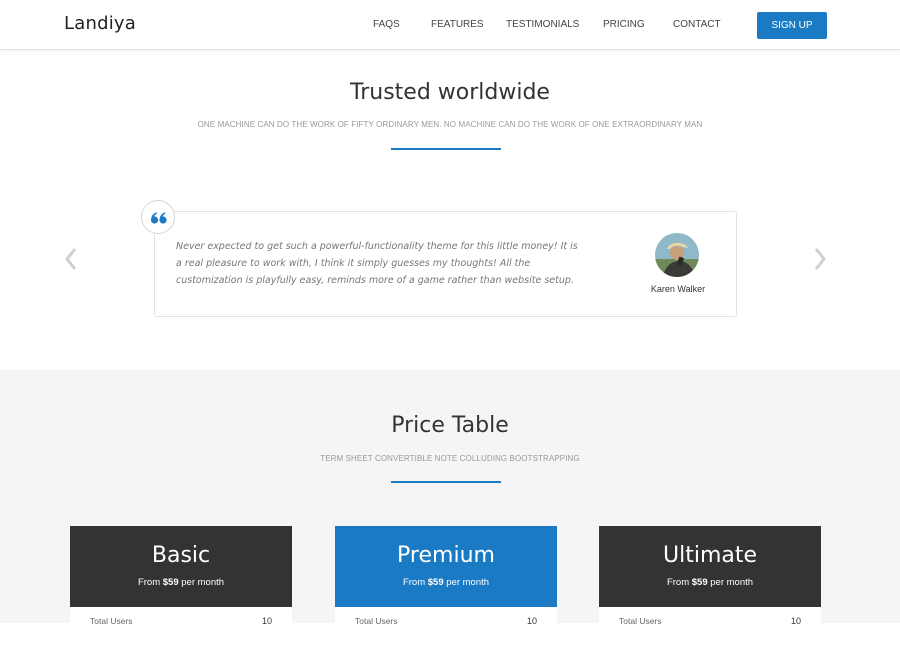 This screenshot has height=647, width=900. What do you see at coordinates (678, 289) in the screenshot?
I see `author-name: Karen Walker` at bounding box center [678, 289].